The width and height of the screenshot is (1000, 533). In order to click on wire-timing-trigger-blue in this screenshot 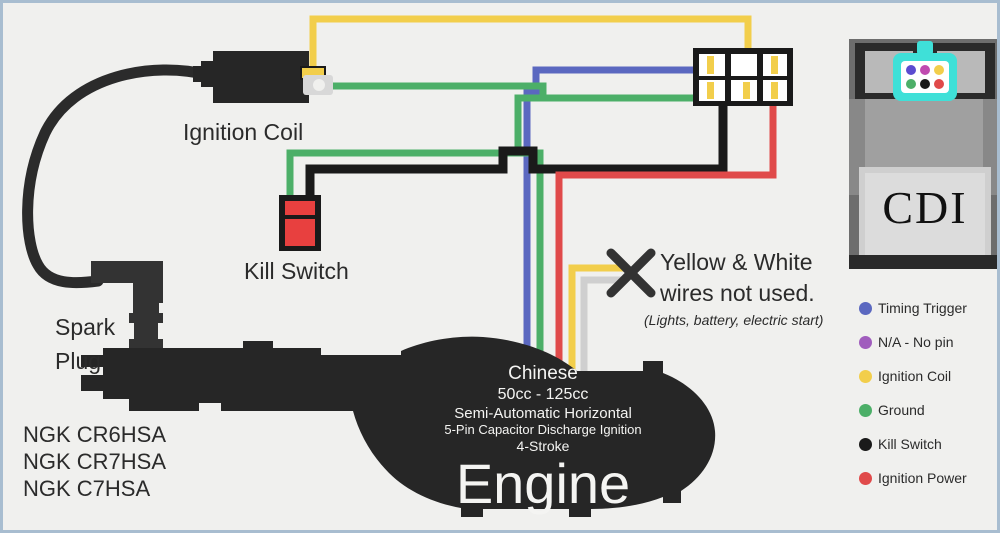, I will do `click(613, 224)`.